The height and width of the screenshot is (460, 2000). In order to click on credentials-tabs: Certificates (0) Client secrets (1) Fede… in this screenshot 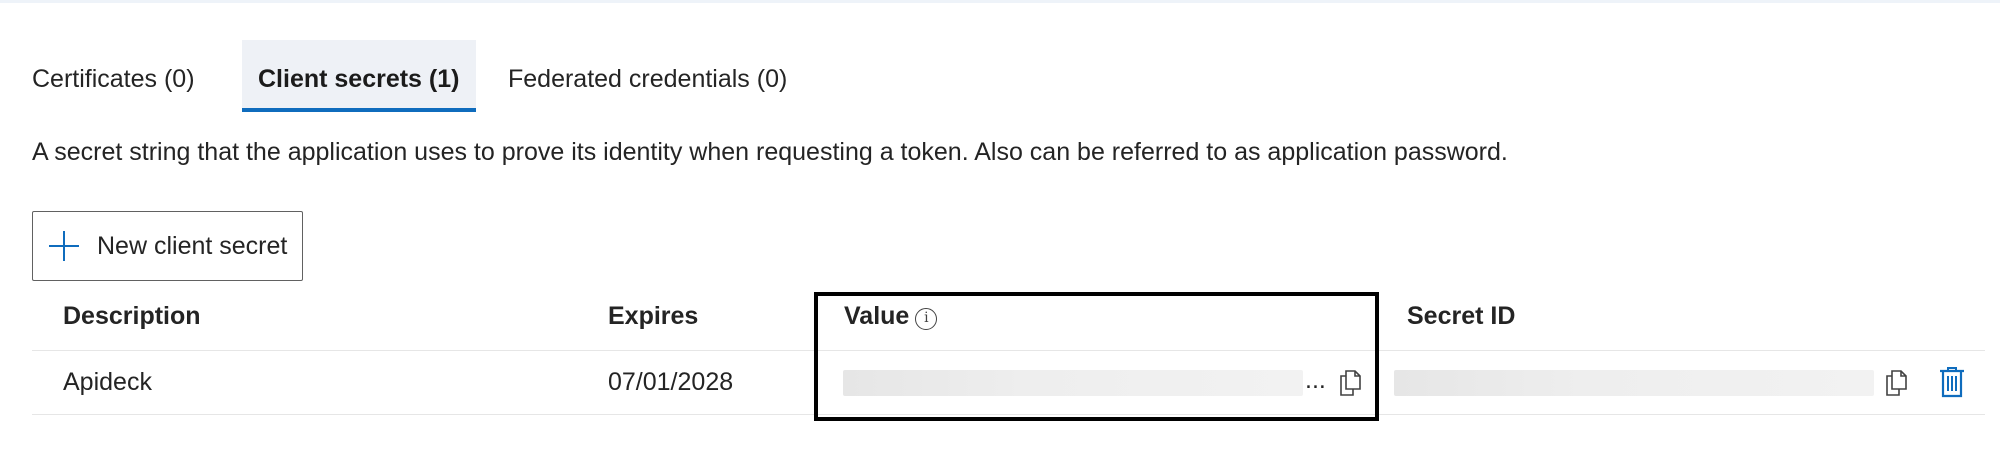, I will do `click(409, 76)`.